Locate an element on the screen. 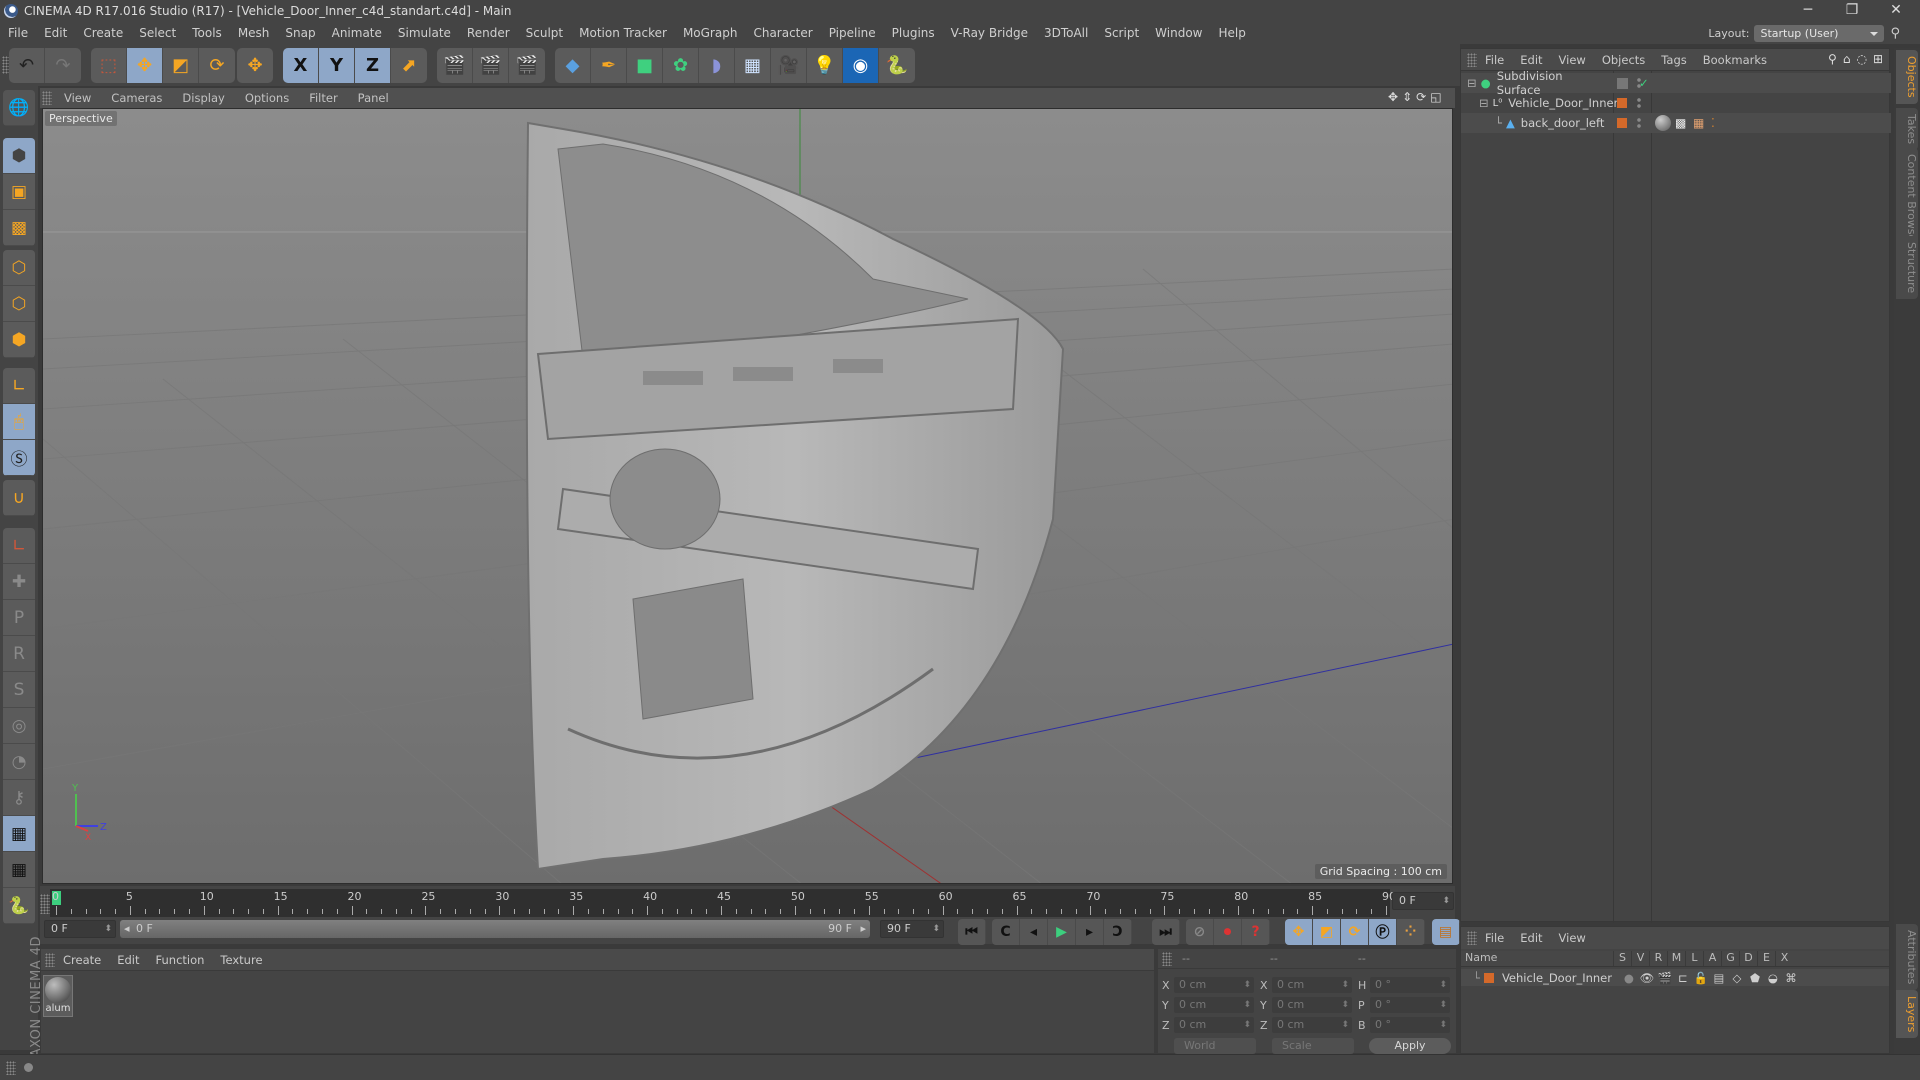 This screenshot has height=1080, width=1920. world-coordinates-icon: ⬈ is located at coordinates (409, 65).